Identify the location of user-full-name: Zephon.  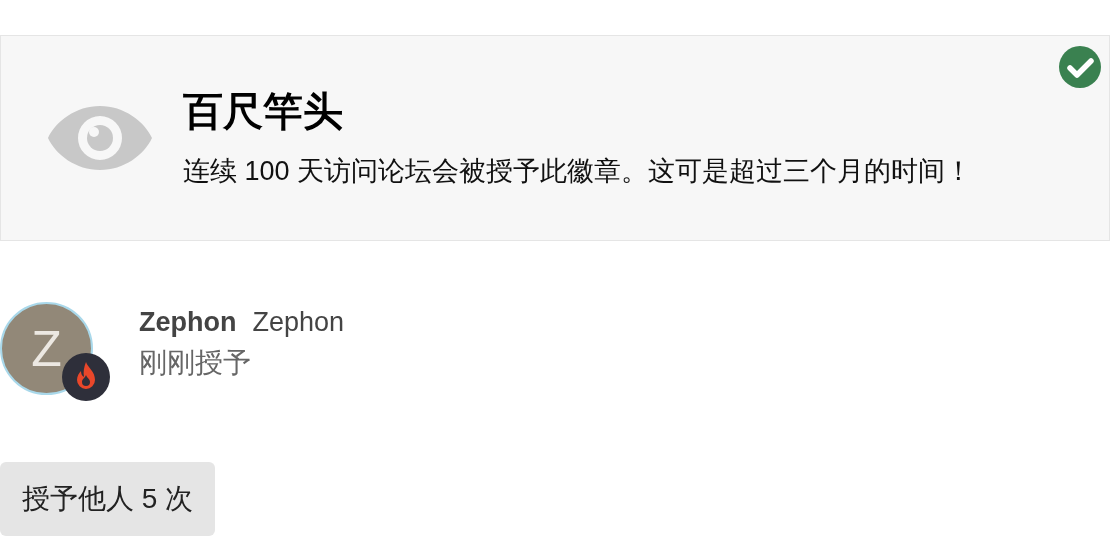
(298, 322).